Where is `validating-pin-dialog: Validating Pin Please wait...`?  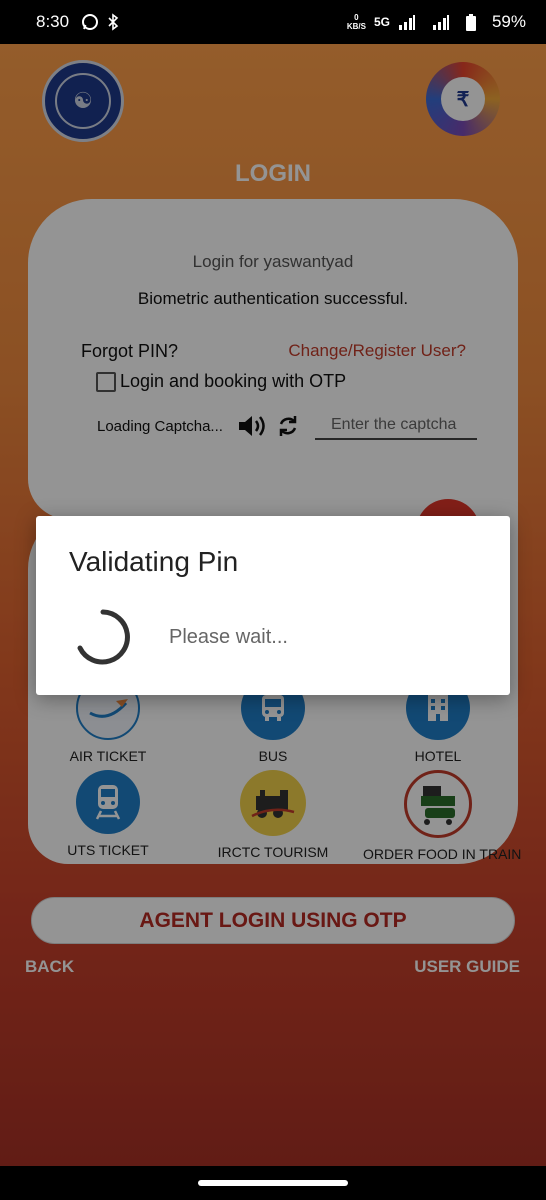
validating-pin-dialog: Validating Pin Please wait... is located at coordinates (273, 605).